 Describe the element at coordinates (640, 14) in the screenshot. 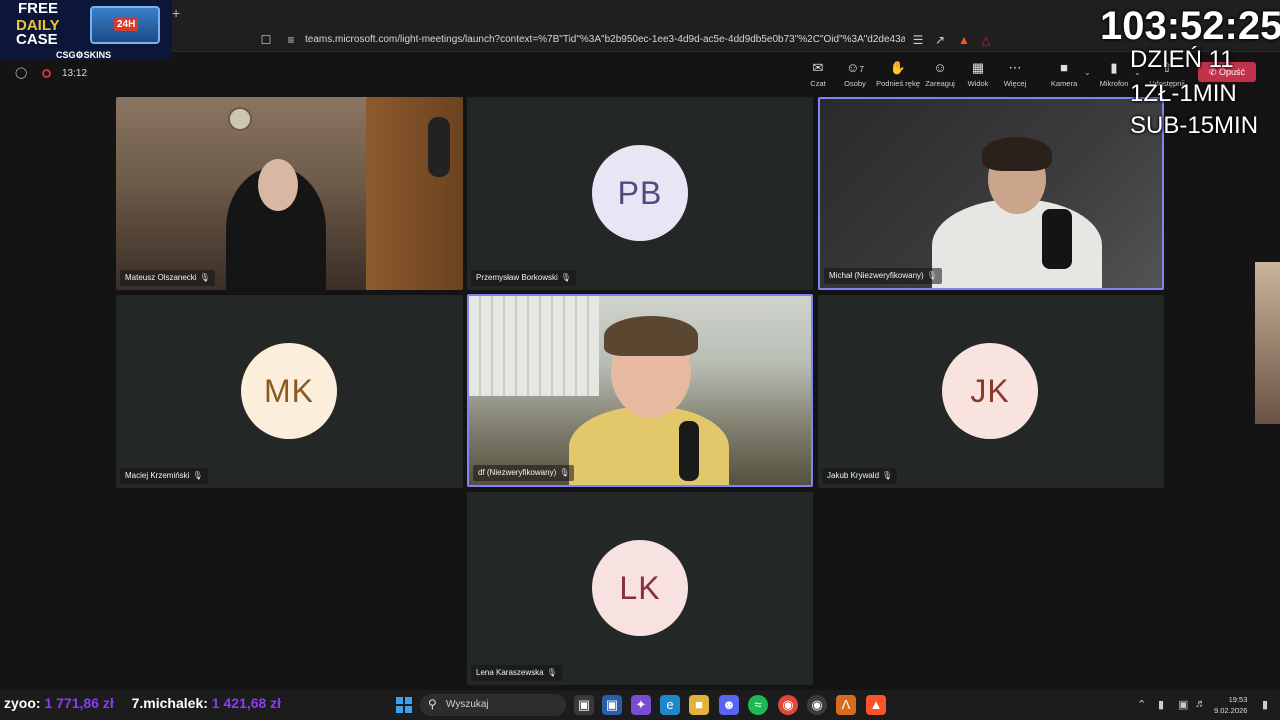

I see `browser-tab-bar: +` at that location.